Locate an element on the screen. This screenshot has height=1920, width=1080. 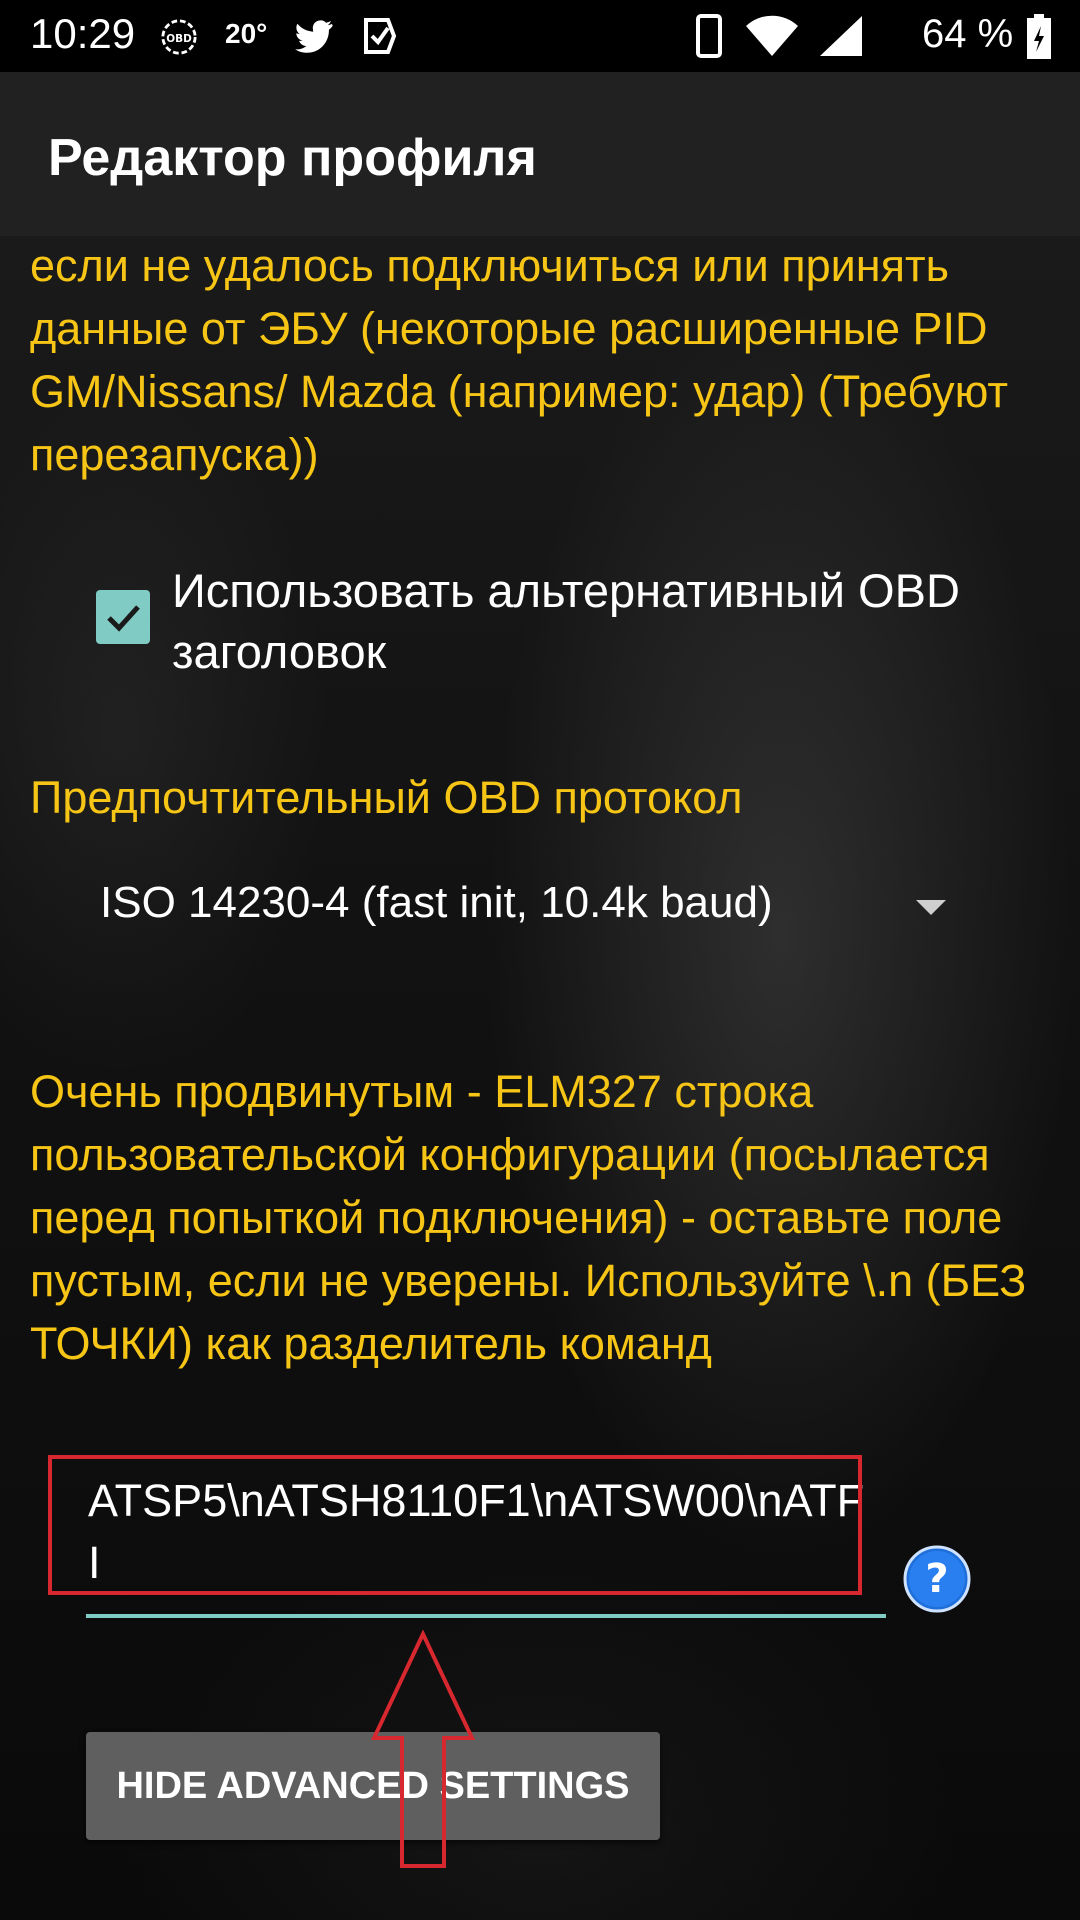
obd-icon: OBD is located at coordinates (179, 37).